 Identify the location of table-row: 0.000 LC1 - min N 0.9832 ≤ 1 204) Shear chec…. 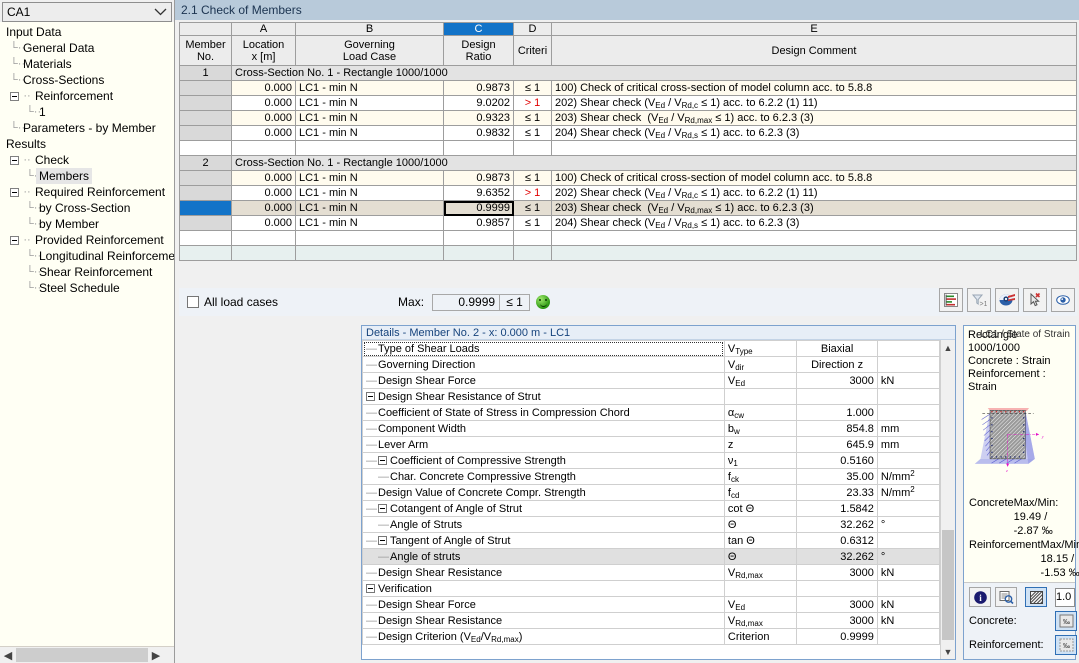
(628, 133).